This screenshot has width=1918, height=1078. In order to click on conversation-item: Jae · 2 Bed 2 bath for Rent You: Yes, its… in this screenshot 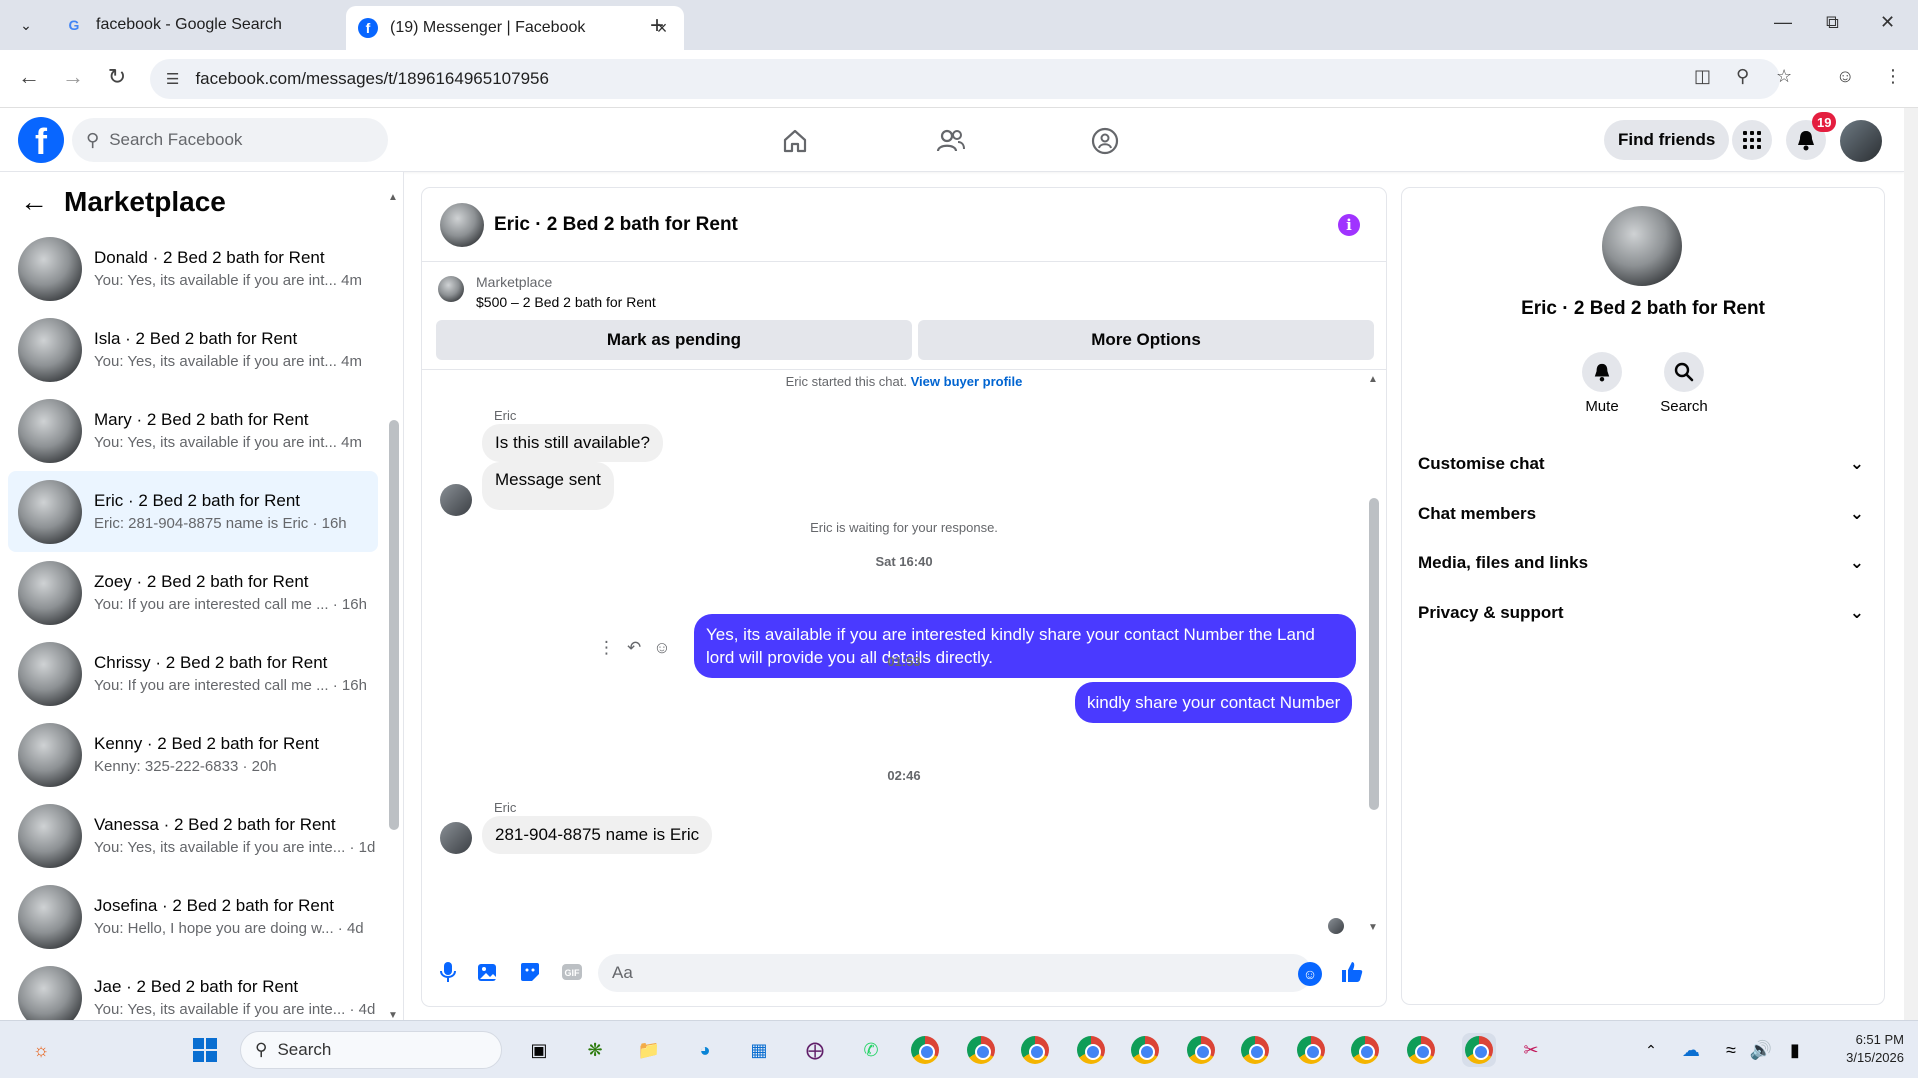, I will do `click(193, 988)`.